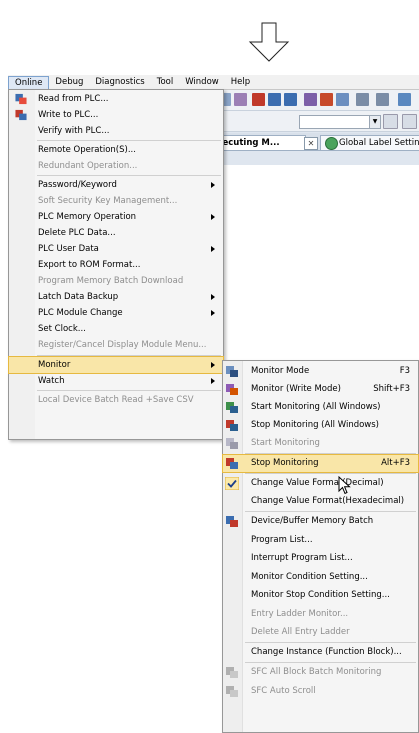 The image size is (419, 733). I want to click on monitor-menu-item-change-value-format-hexadecimal: Change Value Format(Hexadecimal), so click(320, 501).